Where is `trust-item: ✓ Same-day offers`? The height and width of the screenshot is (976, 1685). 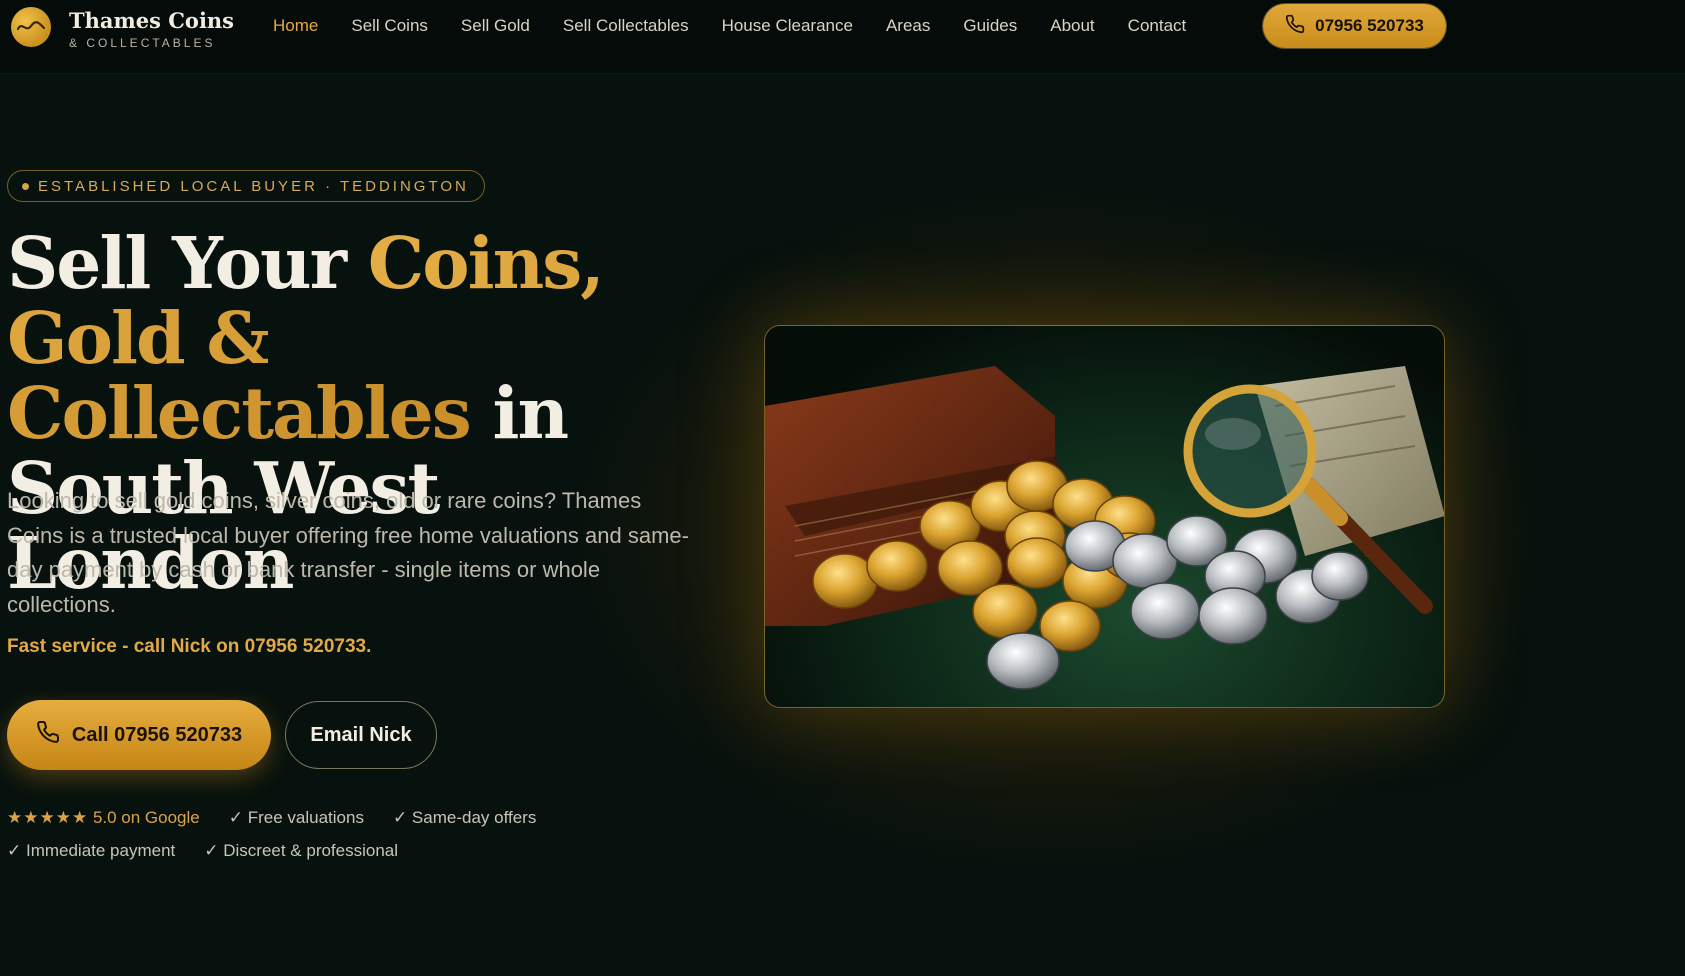
trust-item: ✓ Same-day offers is located at coordinates (464, 817).